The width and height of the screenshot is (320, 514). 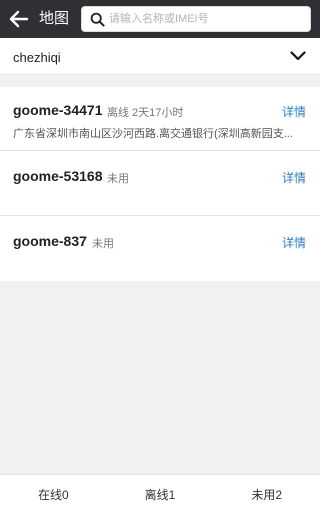 What do you see at coordinates (207, 19) in the screenshot?
I see `search-input` at bounding box center [207, 19].